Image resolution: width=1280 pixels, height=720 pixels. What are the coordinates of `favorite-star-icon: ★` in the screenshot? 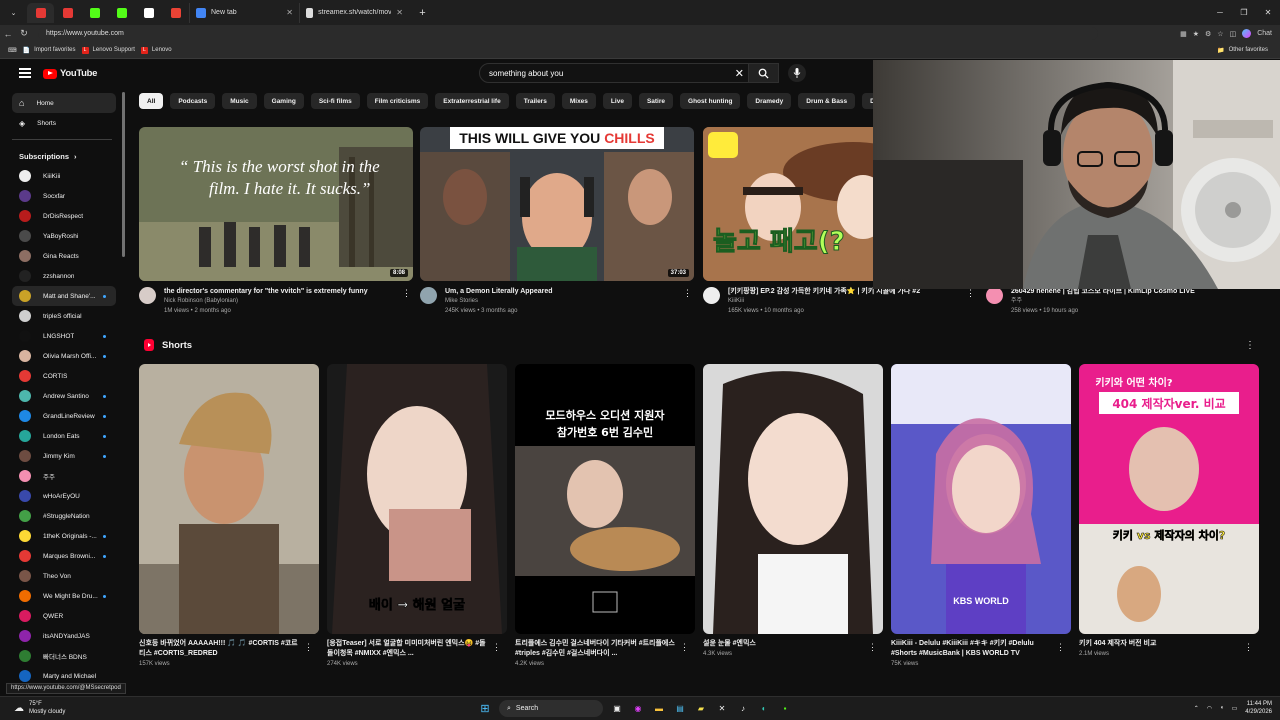 It's located at (1196, 34).